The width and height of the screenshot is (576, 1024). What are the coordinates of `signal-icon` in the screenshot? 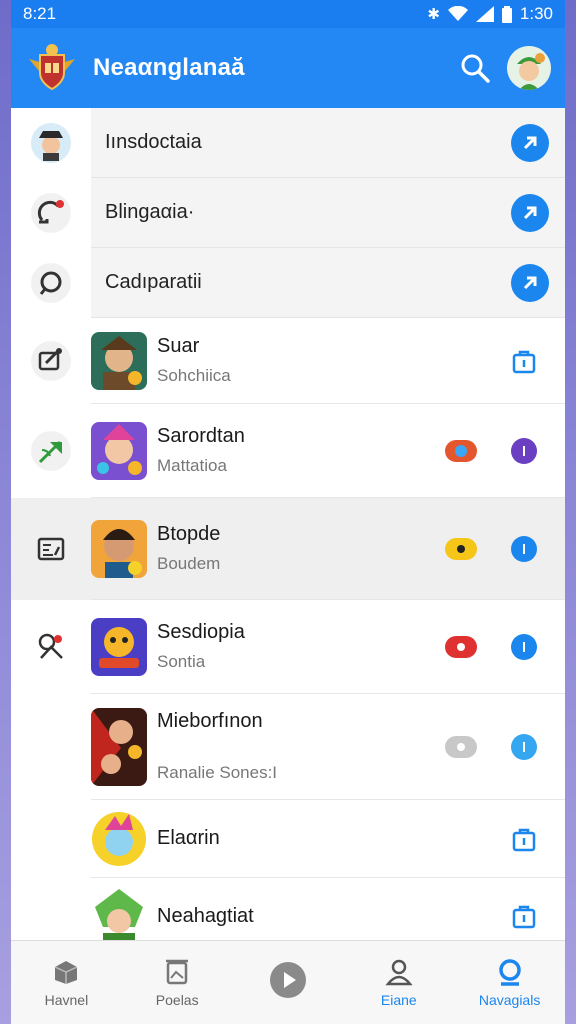 It's located at (484, 14).